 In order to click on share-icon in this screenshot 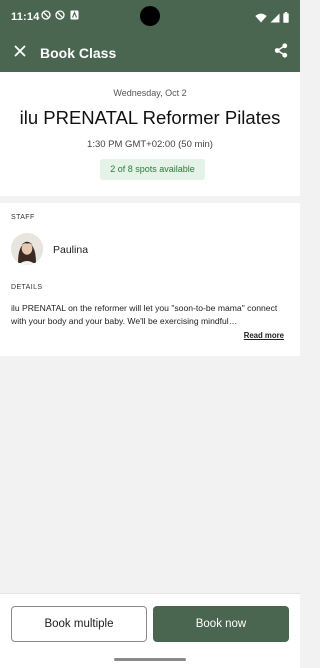, I will do `click(281, 53)`.